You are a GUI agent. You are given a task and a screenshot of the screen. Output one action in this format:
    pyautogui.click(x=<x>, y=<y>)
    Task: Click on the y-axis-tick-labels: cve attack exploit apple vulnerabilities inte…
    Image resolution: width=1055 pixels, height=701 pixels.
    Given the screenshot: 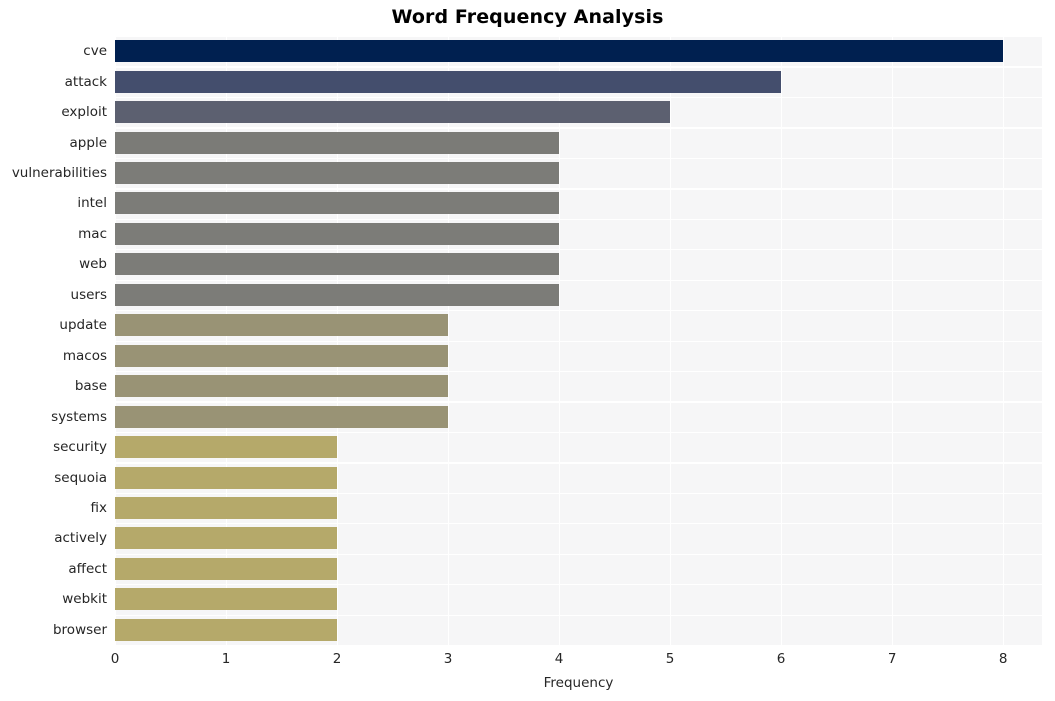 What is the action you would take?
    pyautogui.click(x=53, y=340)
    